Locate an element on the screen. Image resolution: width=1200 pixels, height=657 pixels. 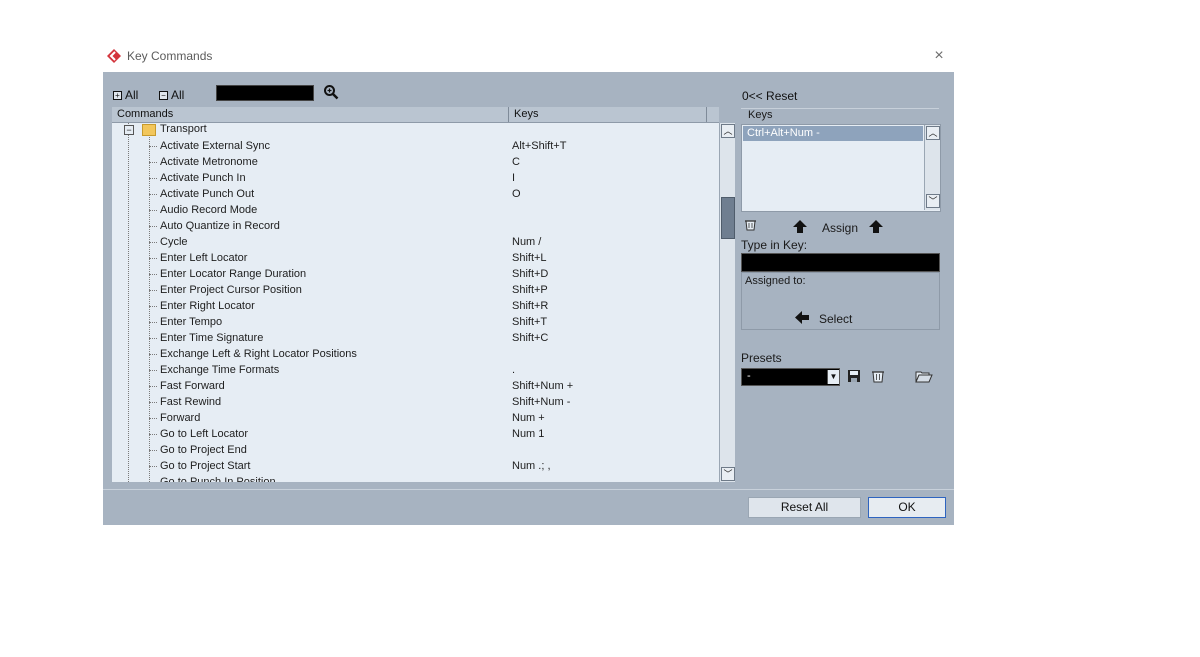
table-row: Activate Metronome C is located at coordinates (415, 162).